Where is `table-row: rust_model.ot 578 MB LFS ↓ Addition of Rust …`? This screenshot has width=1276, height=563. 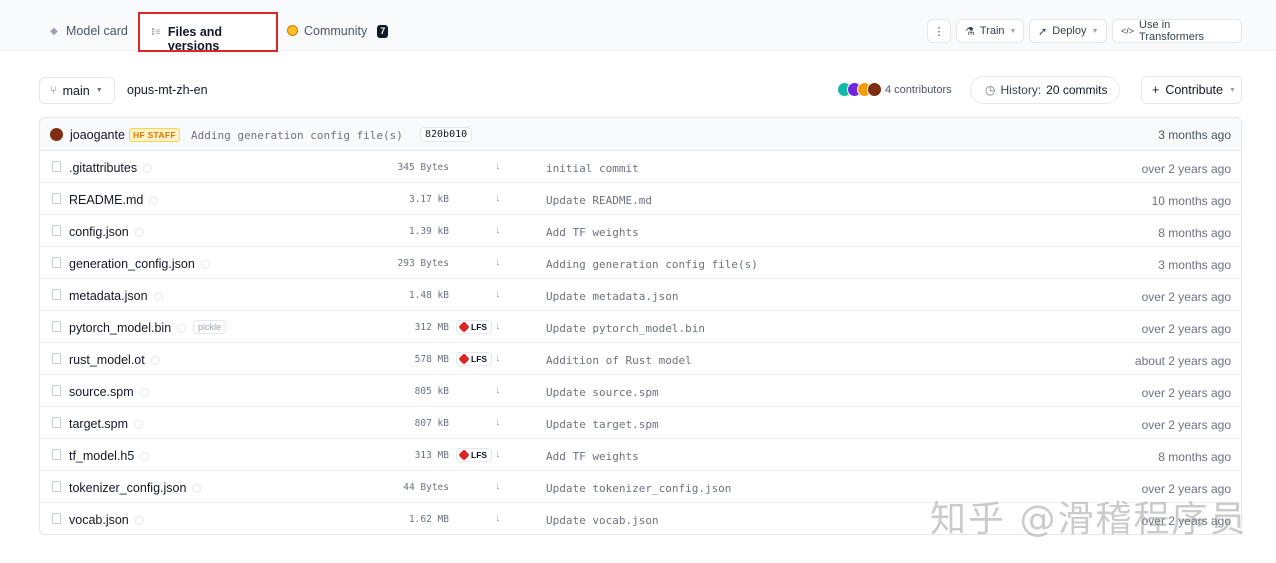
table-row: rust_model.ot 578 MB LFS ↓ Addition of Rust … is located at coordinates (640, 359).